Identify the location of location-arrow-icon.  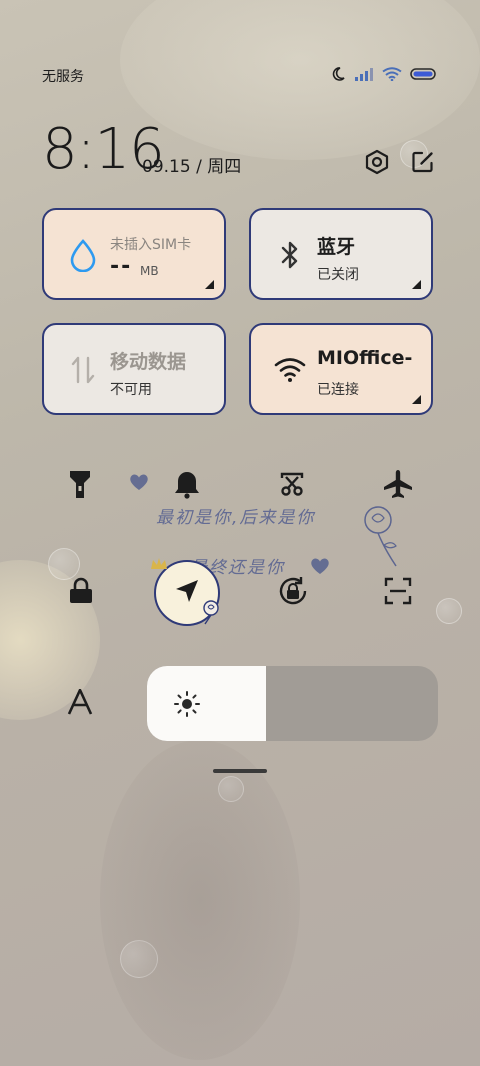
(187, 593).